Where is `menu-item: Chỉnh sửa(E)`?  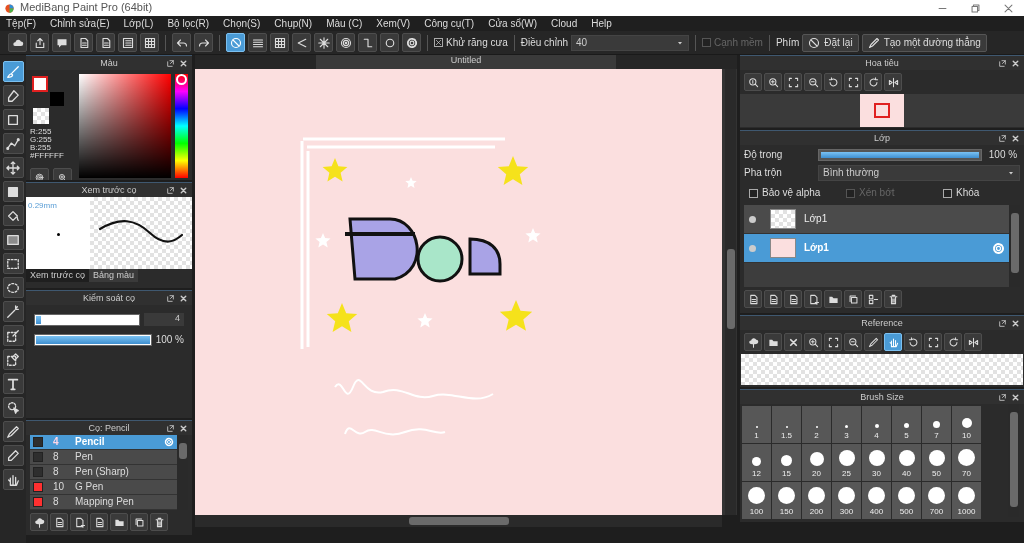
menu-item: Chỉnh sửa(E) is located at coordinates (80, 23).